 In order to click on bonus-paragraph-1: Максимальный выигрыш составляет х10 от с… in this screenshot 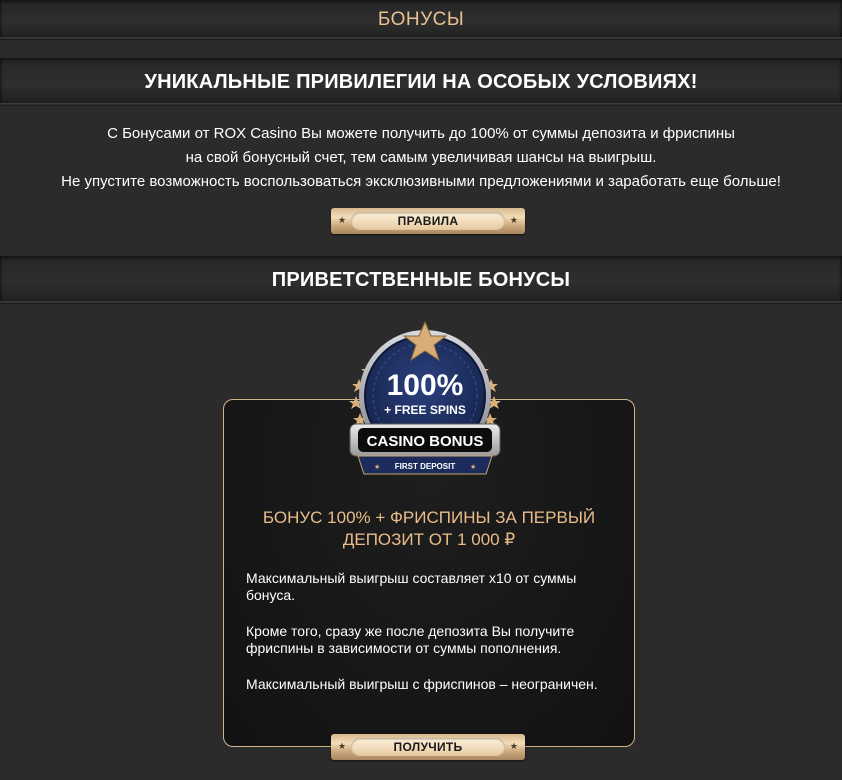, I will do `click(411, 586)`.